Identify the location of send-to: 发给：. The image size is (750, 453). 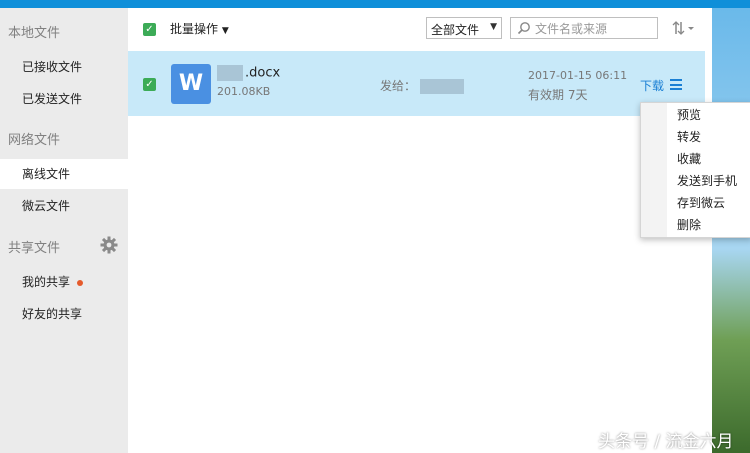
(422, 85).